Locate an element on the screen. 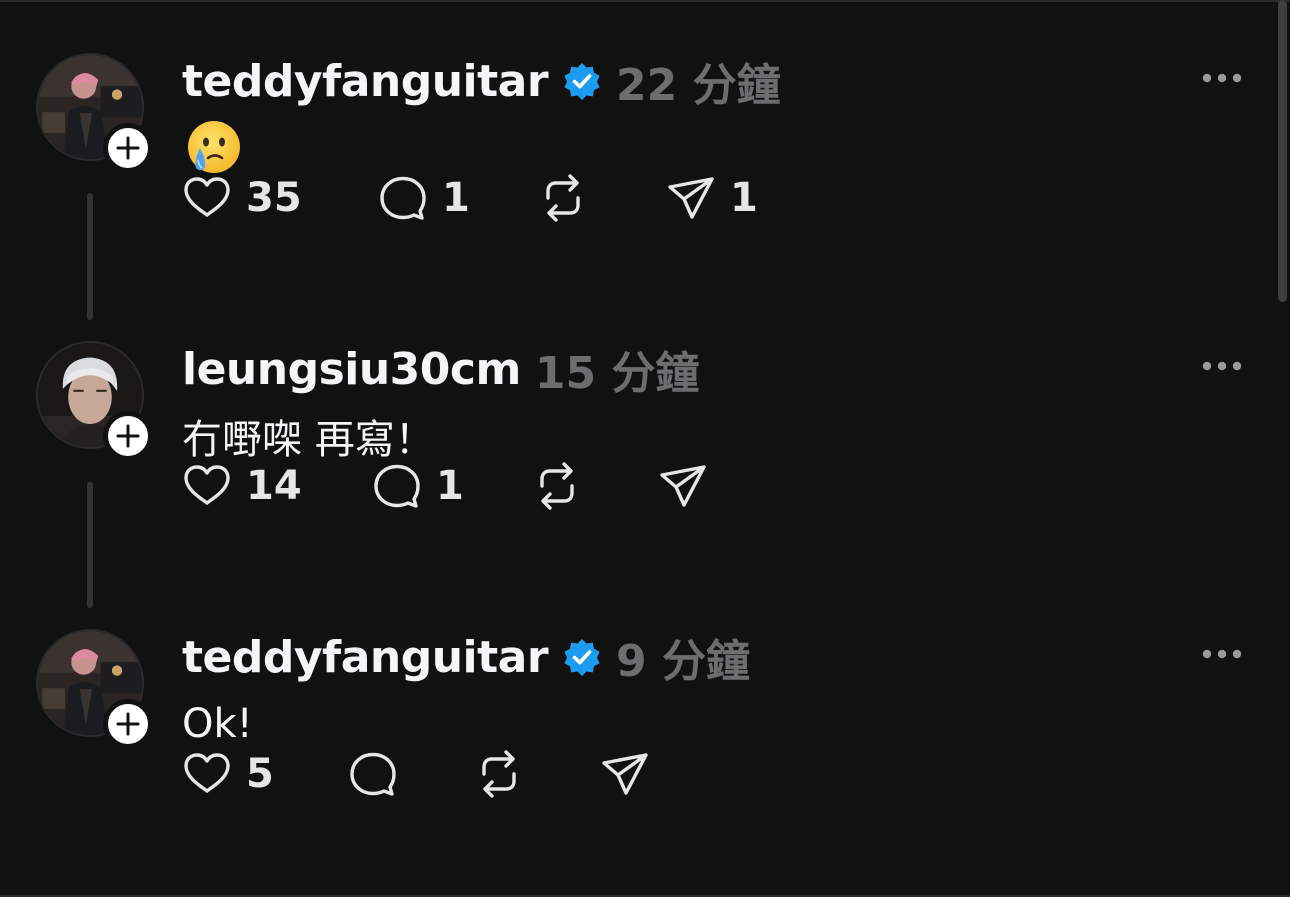  post-header: leungsiu30cm 15 分鐘 is located at coordinates (441, 369).